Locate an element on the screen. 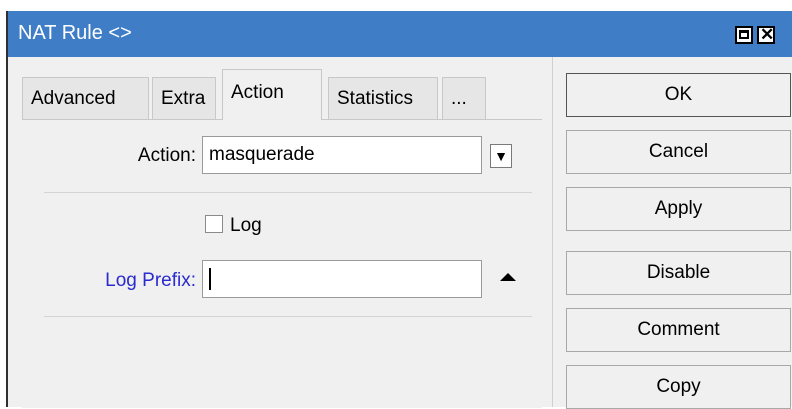  text-cursor is located at coordinates (210, 278).